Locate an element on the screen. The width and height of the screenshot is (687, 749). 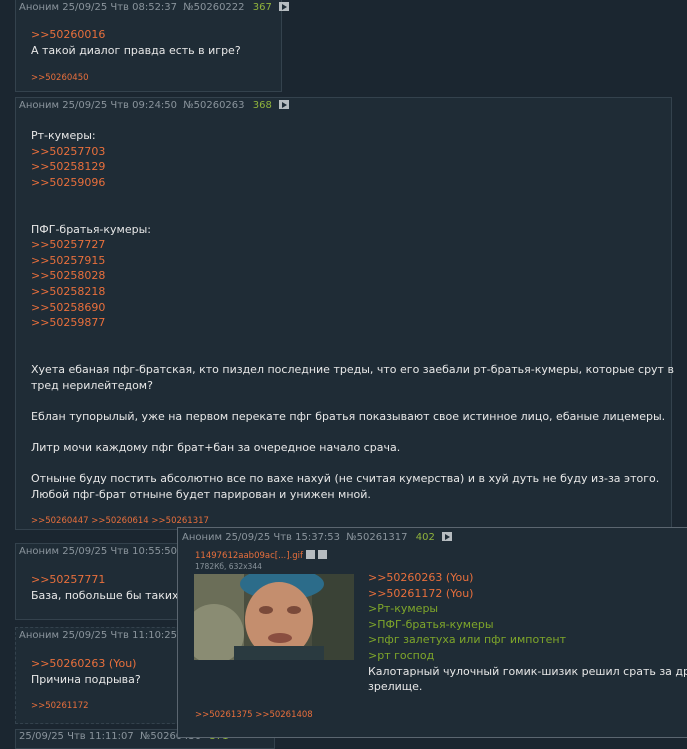
quote-link: >>50261172 (You) is located at coordinates (527, 594).